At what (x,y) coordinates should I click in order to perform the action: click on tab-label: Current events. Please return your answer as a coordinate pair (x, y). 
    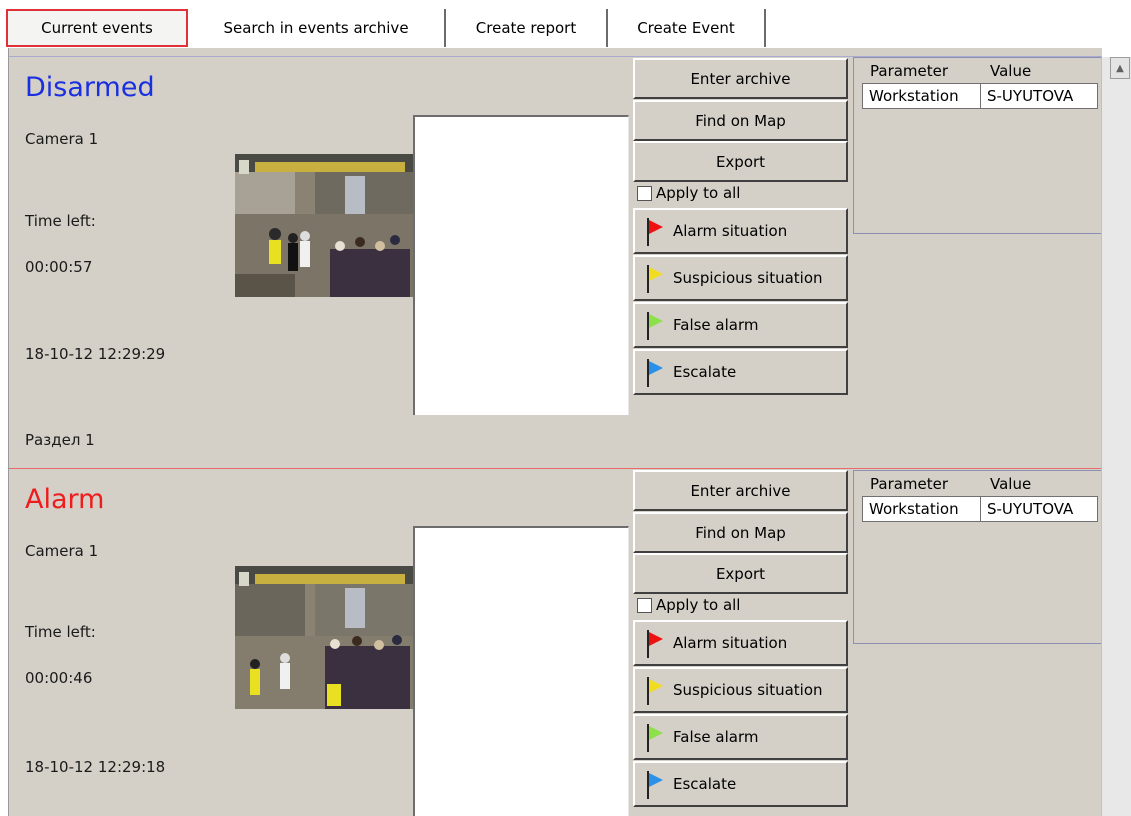
    Looking at the image, I should click on (97, 28).